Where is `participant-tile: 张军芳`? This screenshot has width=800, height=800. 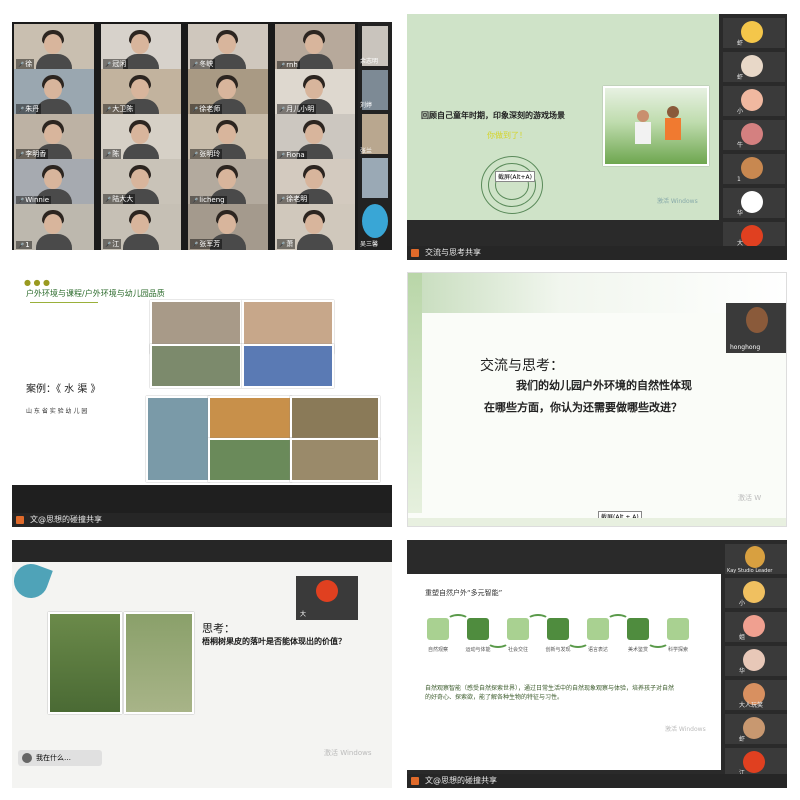 participant-tile: 张军芳 is located at coordinates (228, 227).